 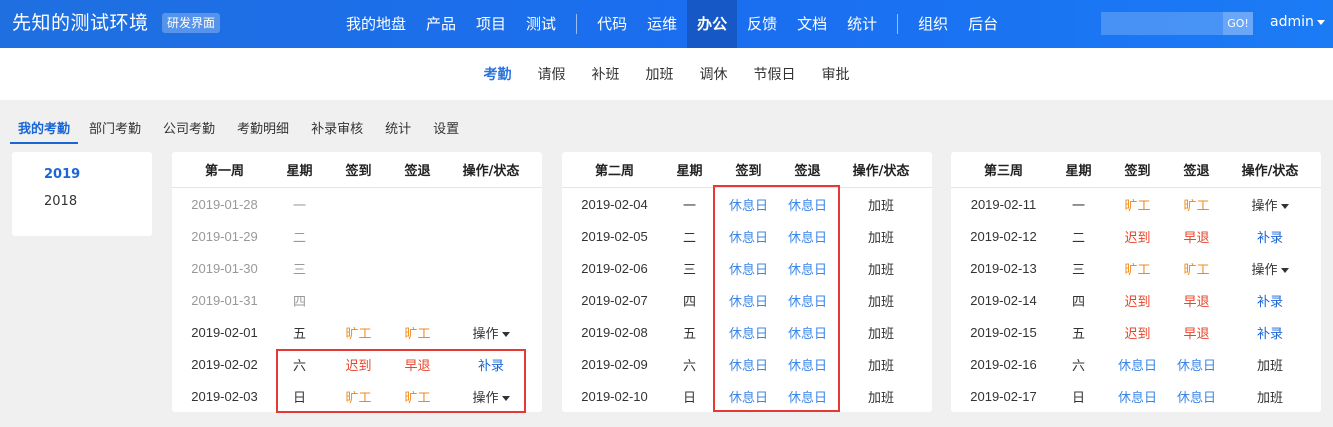 What do you see at coordinates (1003, 364) in the screenshot?
I see `date-cell: 2019-02-16` at bounding box center [1003, 364].